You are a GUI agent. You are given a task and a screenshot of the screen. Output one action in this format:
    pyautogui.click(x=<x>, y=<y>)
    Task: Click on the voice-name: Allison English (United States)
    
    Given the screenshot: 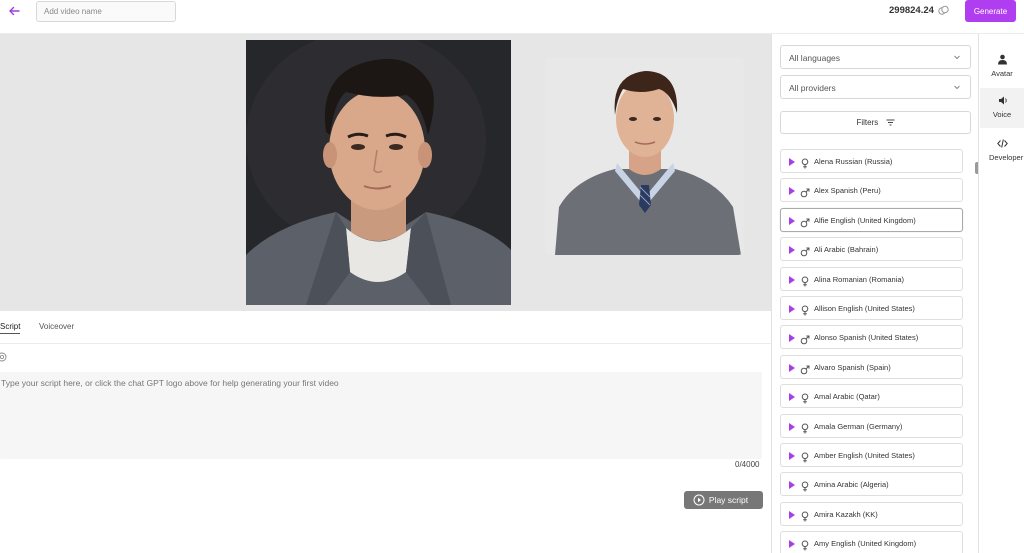 What is the action you would take?
    pyautogui.click(x=864, y=308)
    